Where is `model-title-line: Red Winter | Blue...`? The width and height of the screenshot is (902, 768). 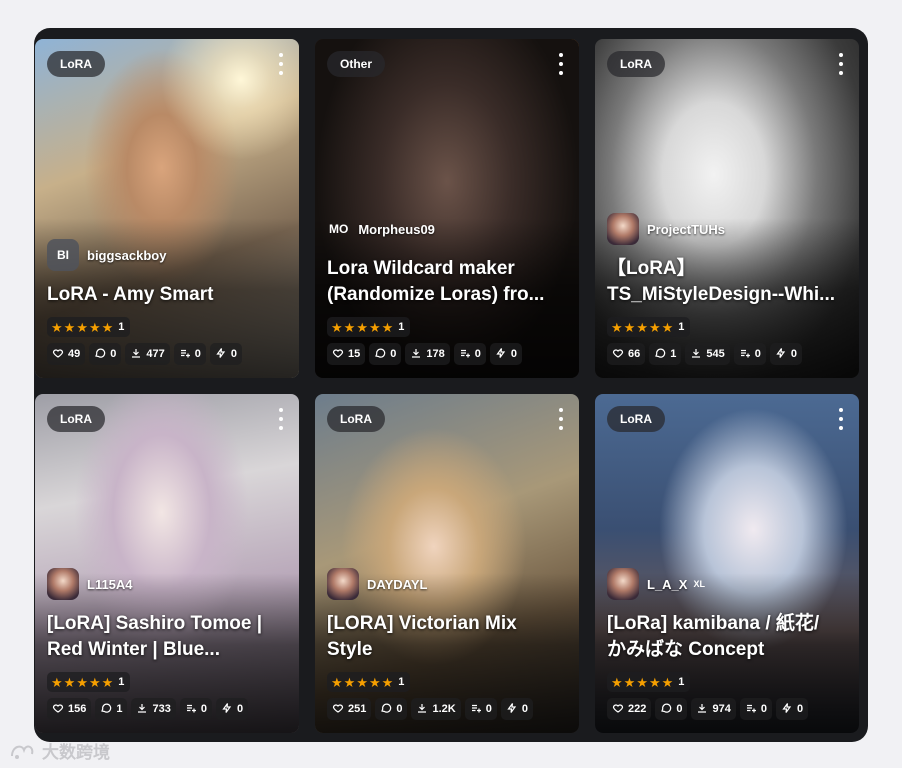 model-title-line: Red Winter | Blue... is located at coordinates (168, 650).